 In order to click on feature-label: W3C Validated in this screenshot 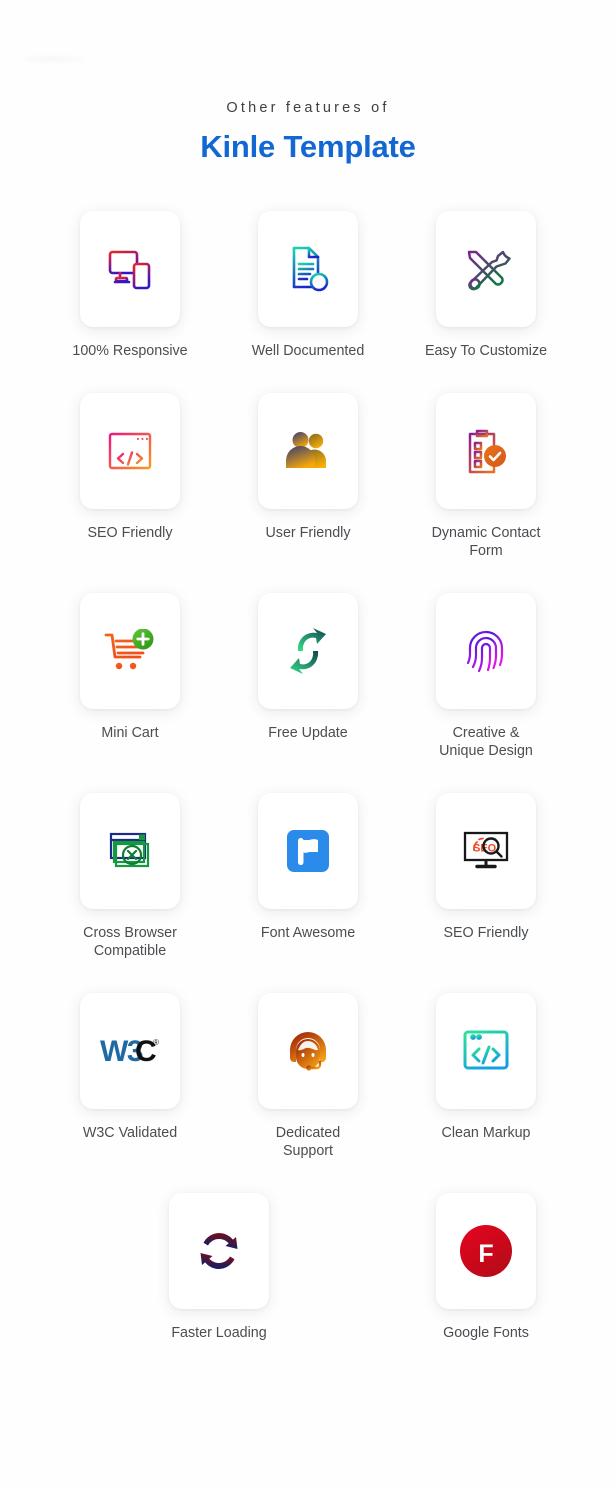, I will do `click(130, 1133)`.